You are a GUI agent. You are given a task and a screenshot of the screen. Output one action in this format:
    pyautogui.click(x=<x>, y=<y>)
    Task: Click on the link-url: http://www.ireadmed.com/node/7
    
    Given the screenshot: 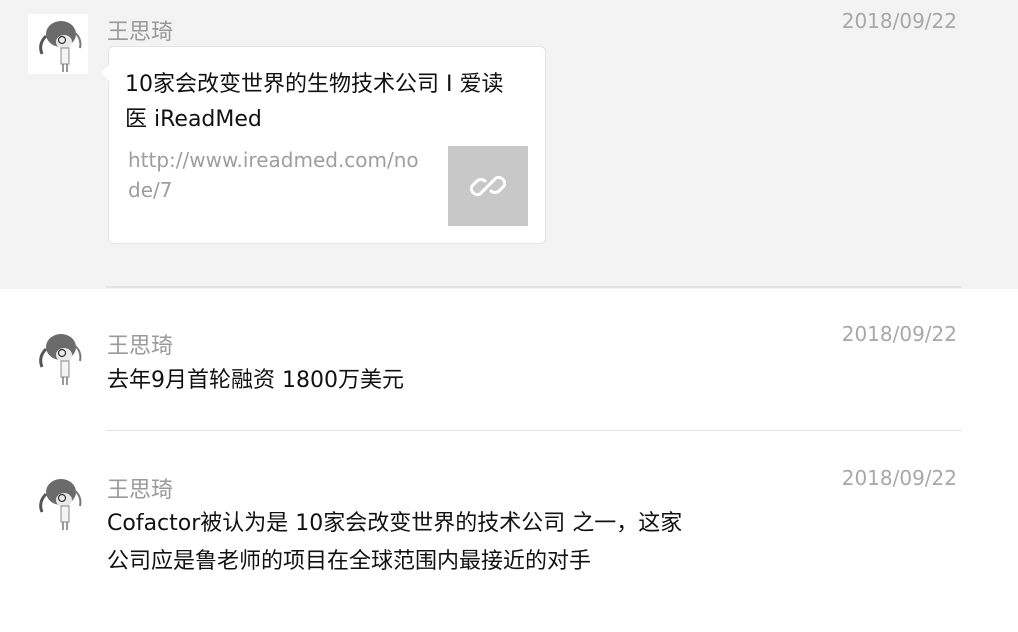 What is the action you would take?
    pyautogui.click(x=278, y=175)
    